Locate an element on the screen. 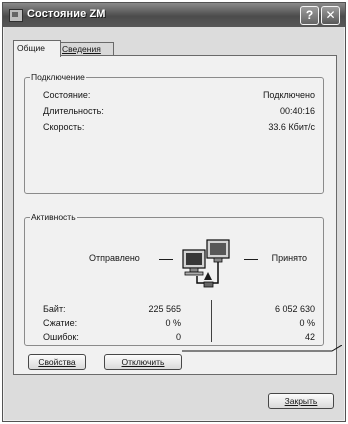 This screenshot has width=348, height=424. compression-label: Сжатие: is located at coordinates (60, 323).